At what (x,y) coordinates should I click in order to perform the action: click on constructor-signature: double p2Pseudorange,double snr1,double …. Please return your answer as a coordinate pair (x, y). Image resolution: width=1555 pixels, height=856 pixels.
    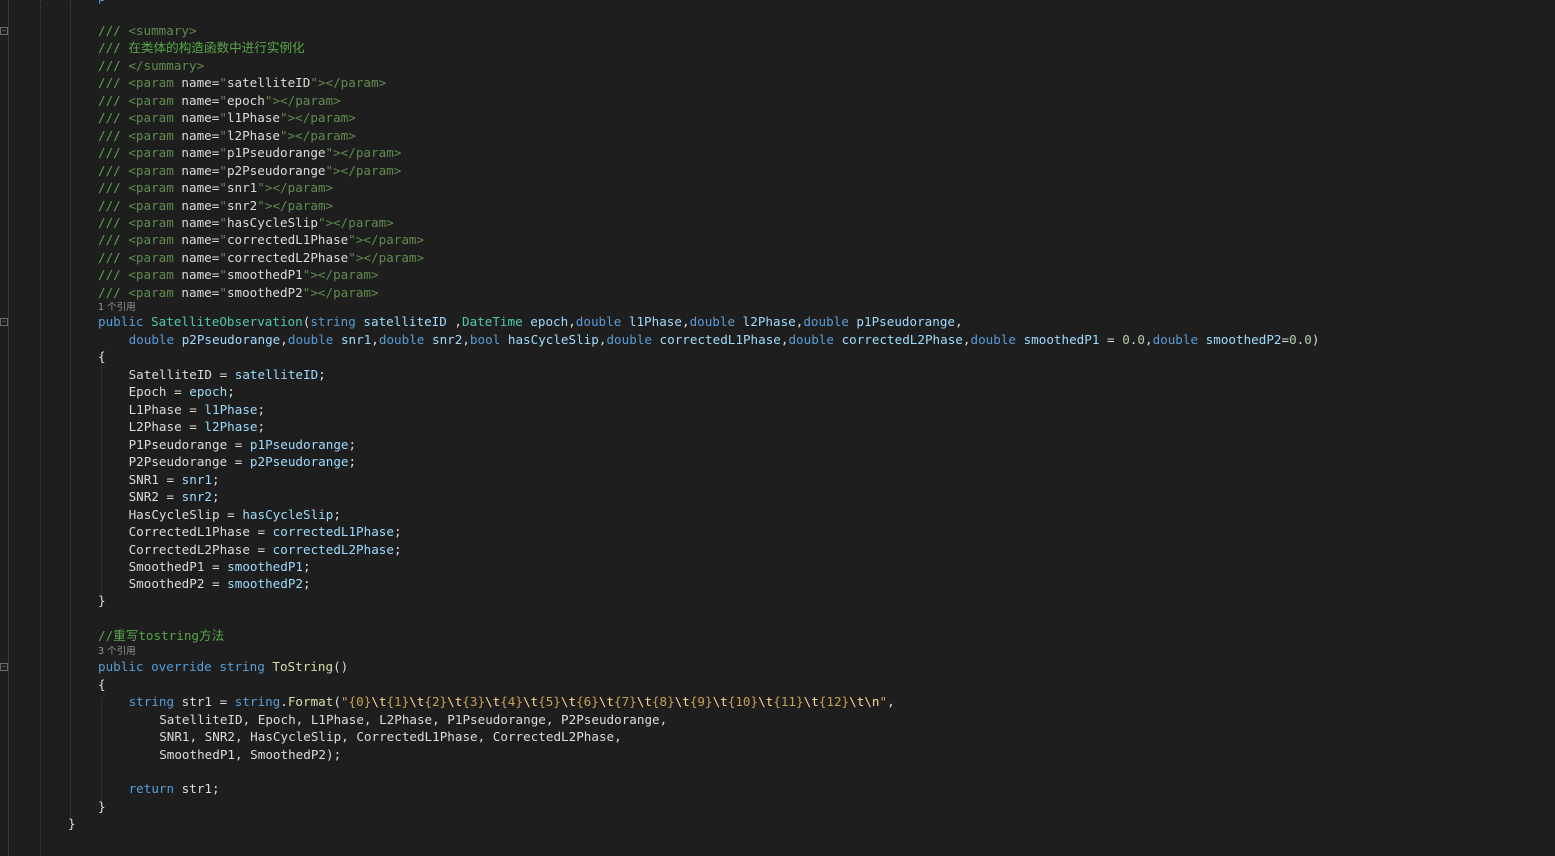
    Looking at the image, I should click on (724, 339).